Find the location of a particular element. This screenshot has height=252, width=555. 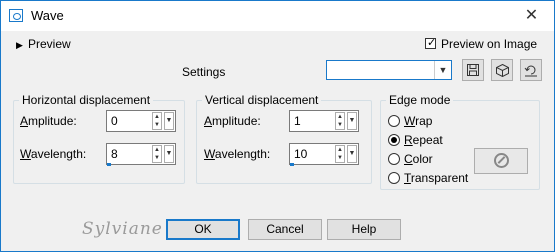

edge-color-swatch is located at coordinates (501, 161).